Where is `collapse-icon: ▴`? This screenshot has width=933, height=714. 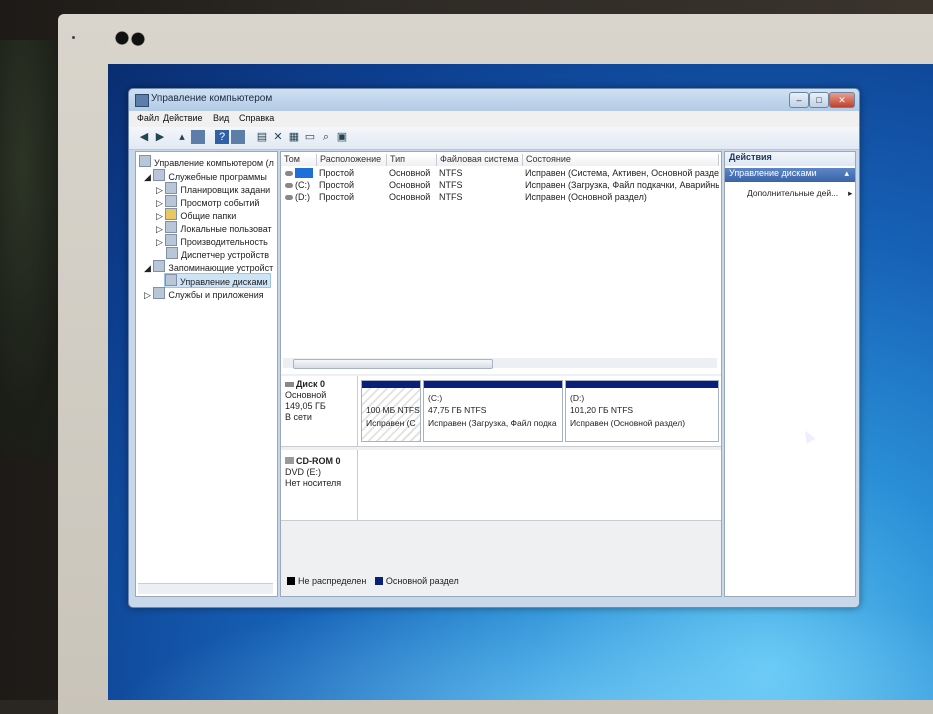 collapse-icon: ▴ is located at coordinates (846, 173).